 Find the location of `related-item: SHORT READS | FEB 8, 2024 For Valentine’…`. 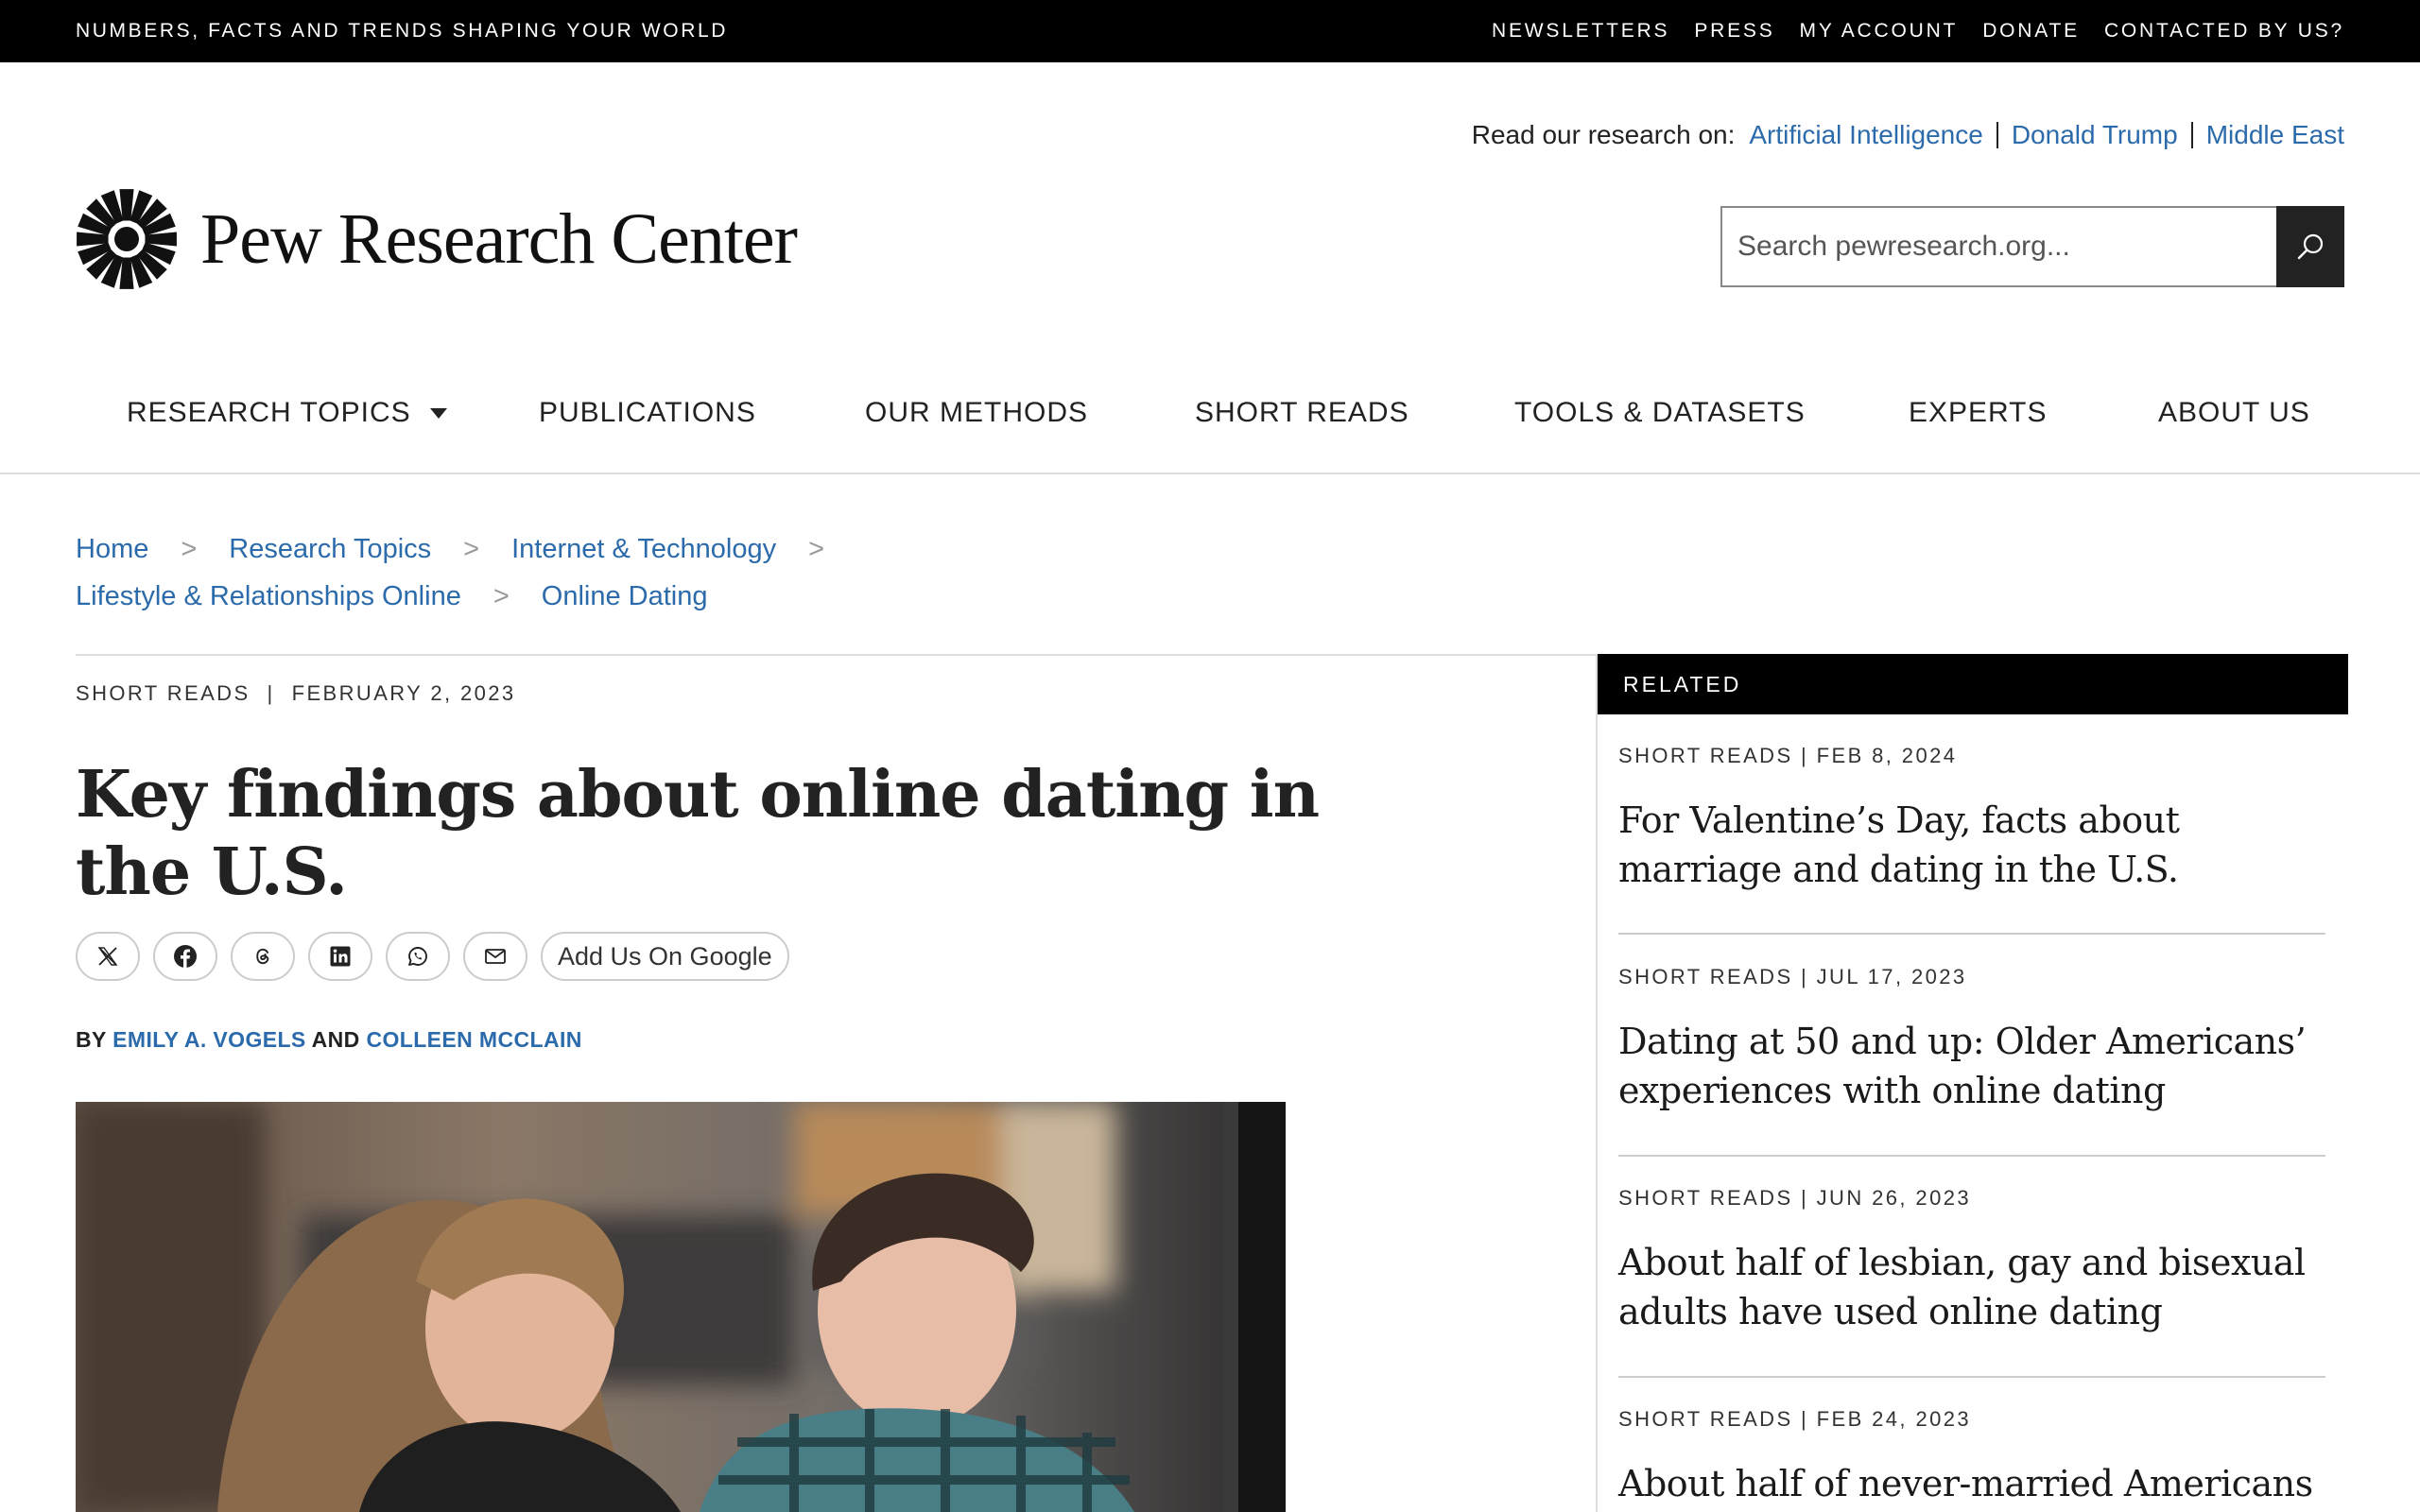

related-item: SHORT READS | FEB 8, 2024 For Valentine’… is located at coordinates (1971, 818).